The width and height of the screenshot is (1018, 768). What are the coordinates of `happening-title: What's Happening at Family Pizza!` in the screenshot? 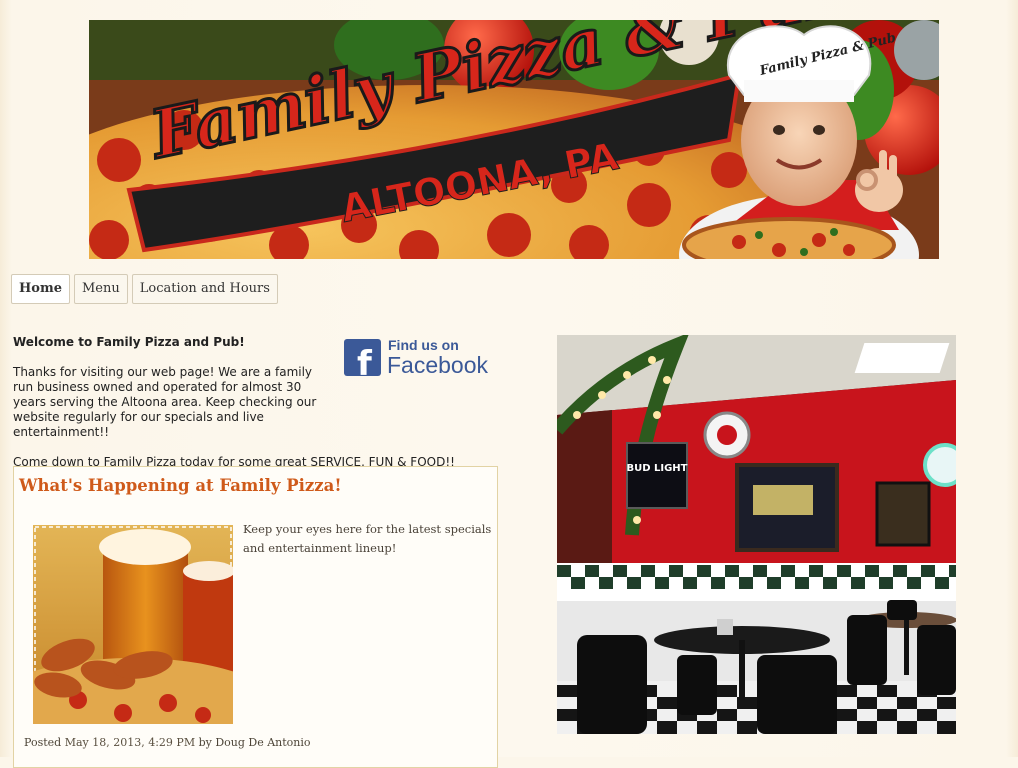 It's located at (180, 485).